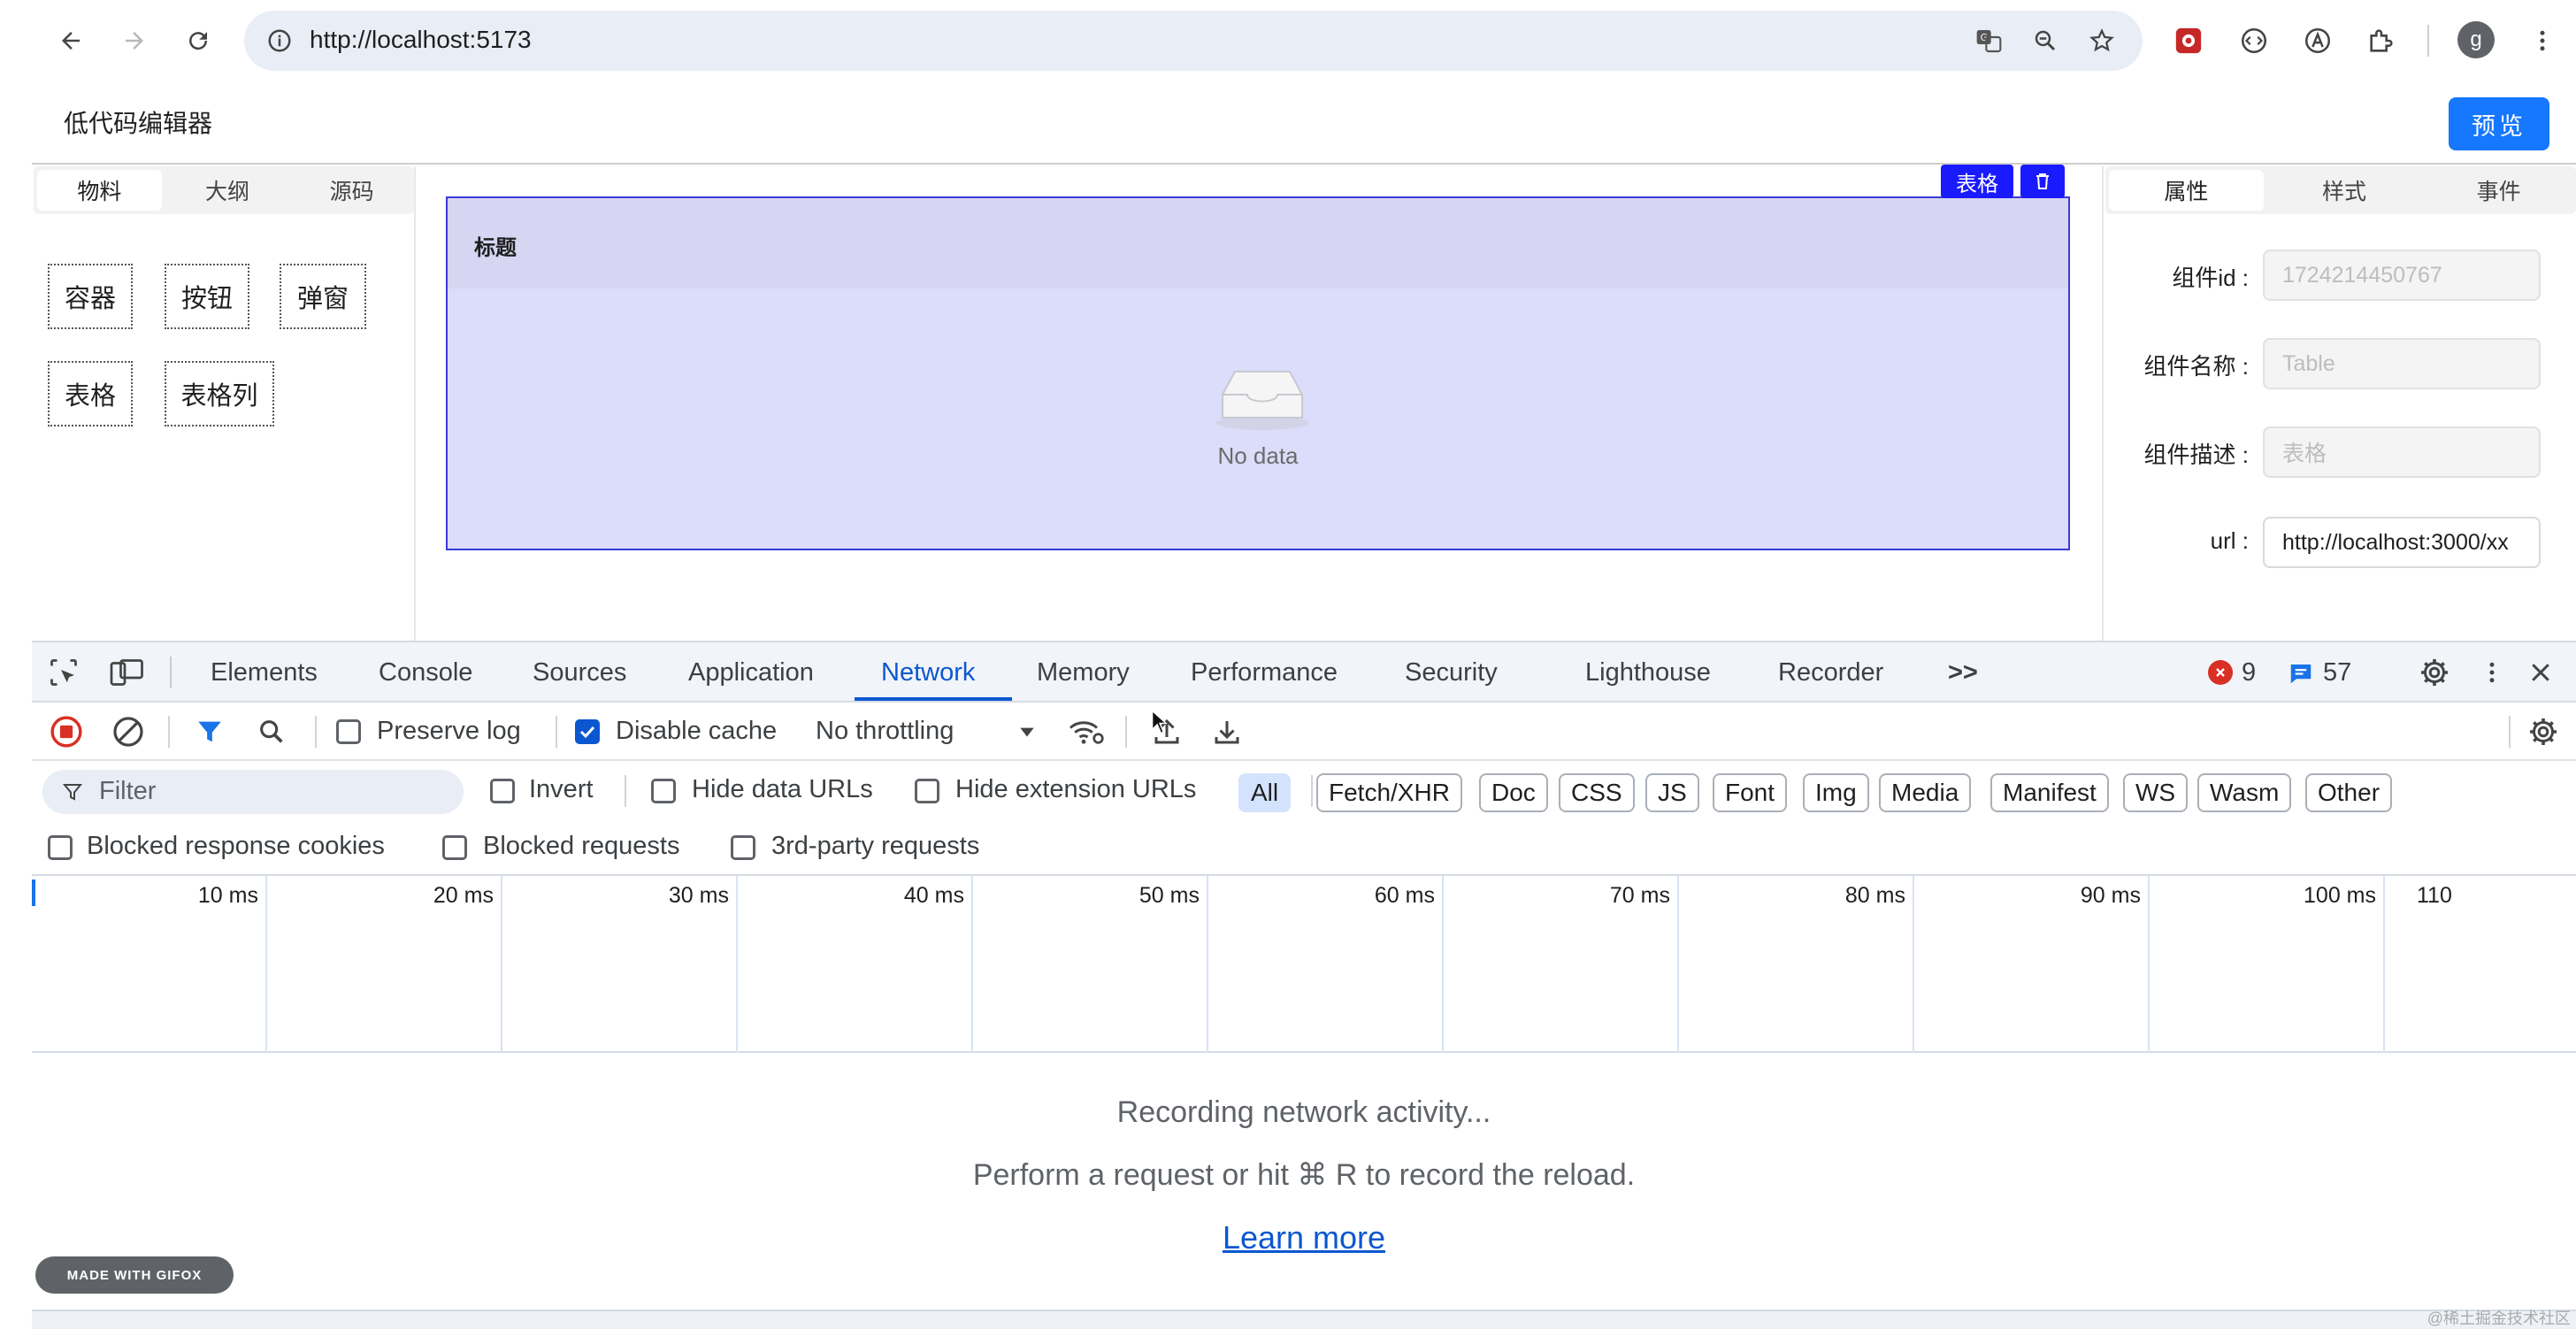 The height and width of the screenshot is (1329, 2576). I want to click on caret-down-icon, so click(1027, 732).